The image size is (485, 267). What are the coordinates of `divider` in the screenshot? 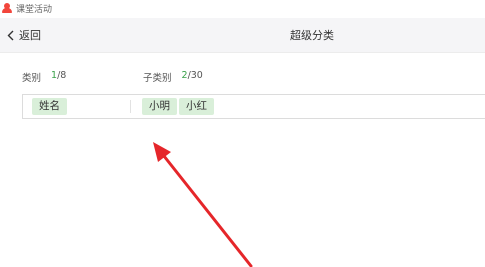 It's located at (130, 106).